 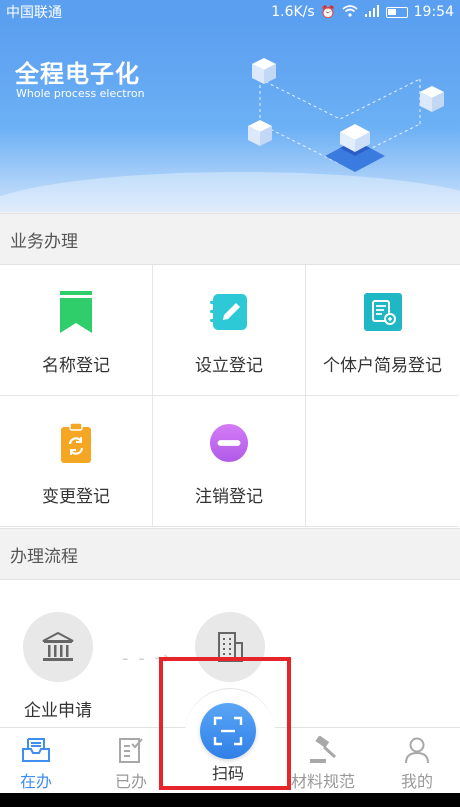 I want to click on change-registration-label: 变更登记, so click(x=76, y=497).